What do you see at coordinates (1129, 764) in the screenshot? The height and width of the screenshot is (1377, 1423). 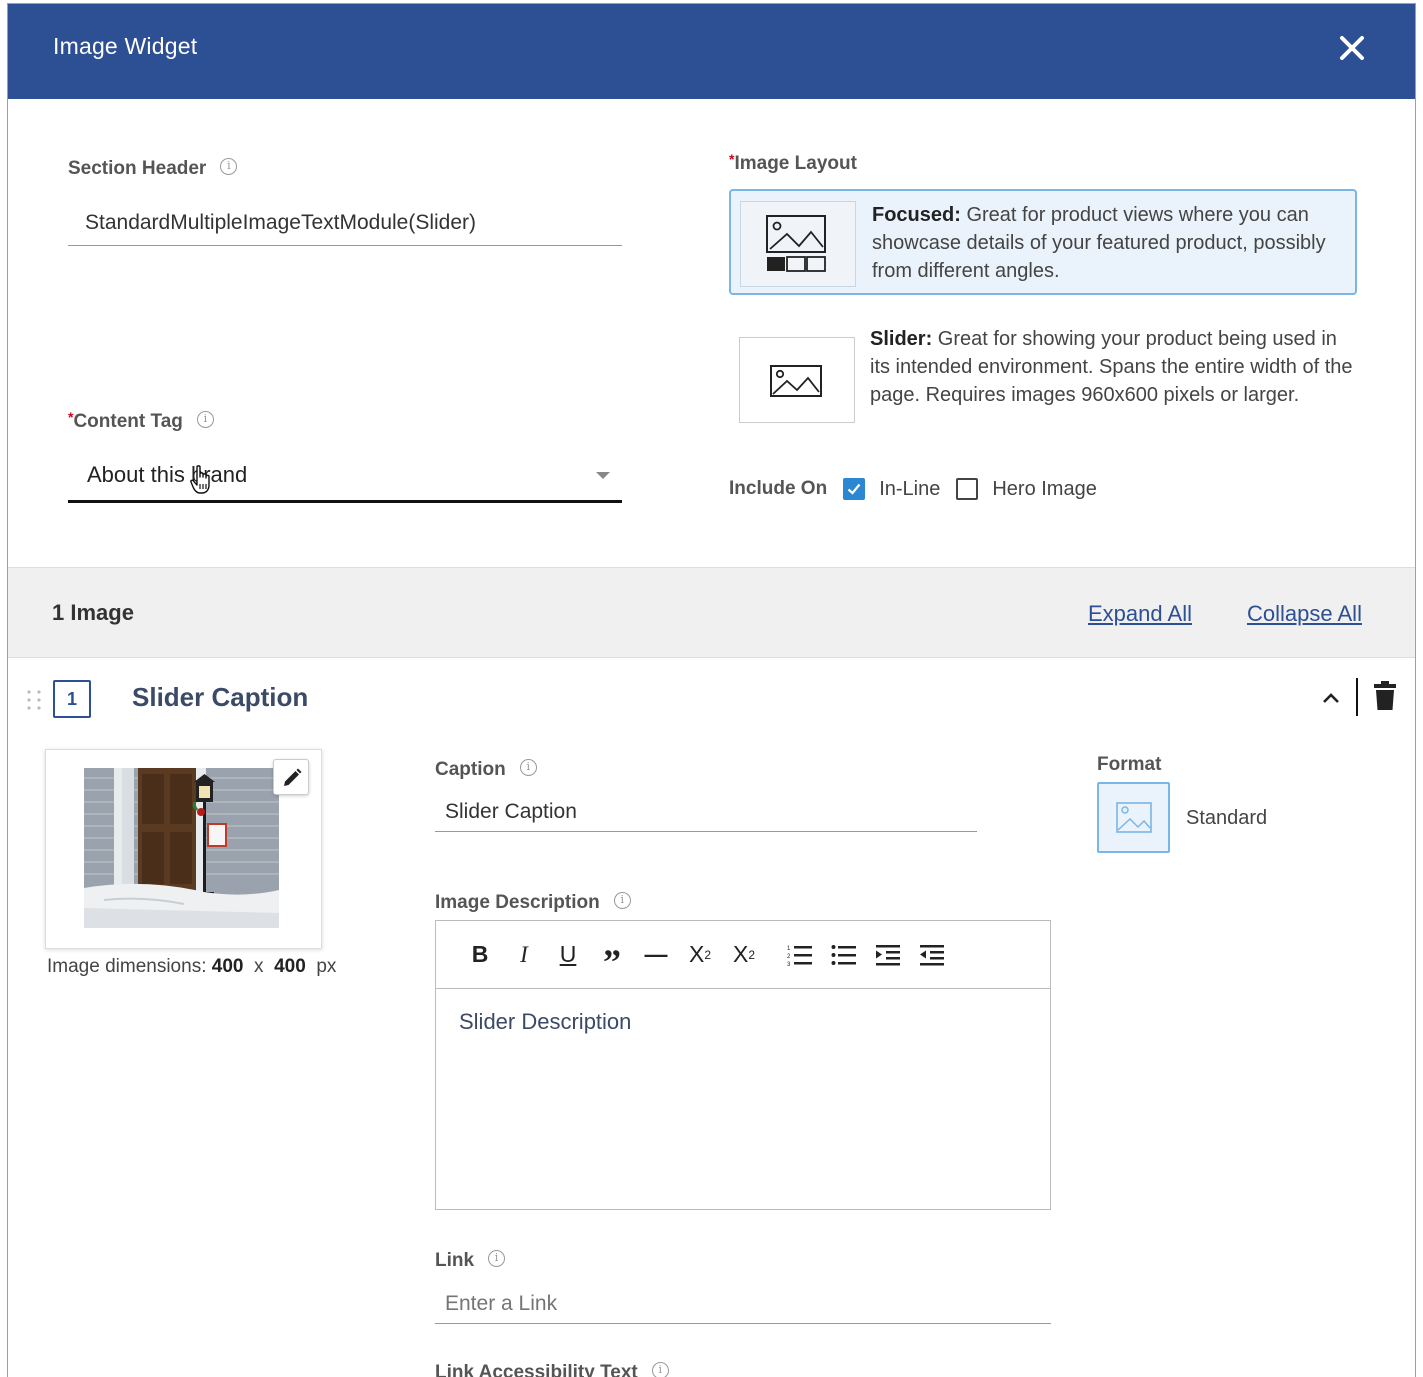 I see `format-label: Format` at bounding box center [1129, 764].